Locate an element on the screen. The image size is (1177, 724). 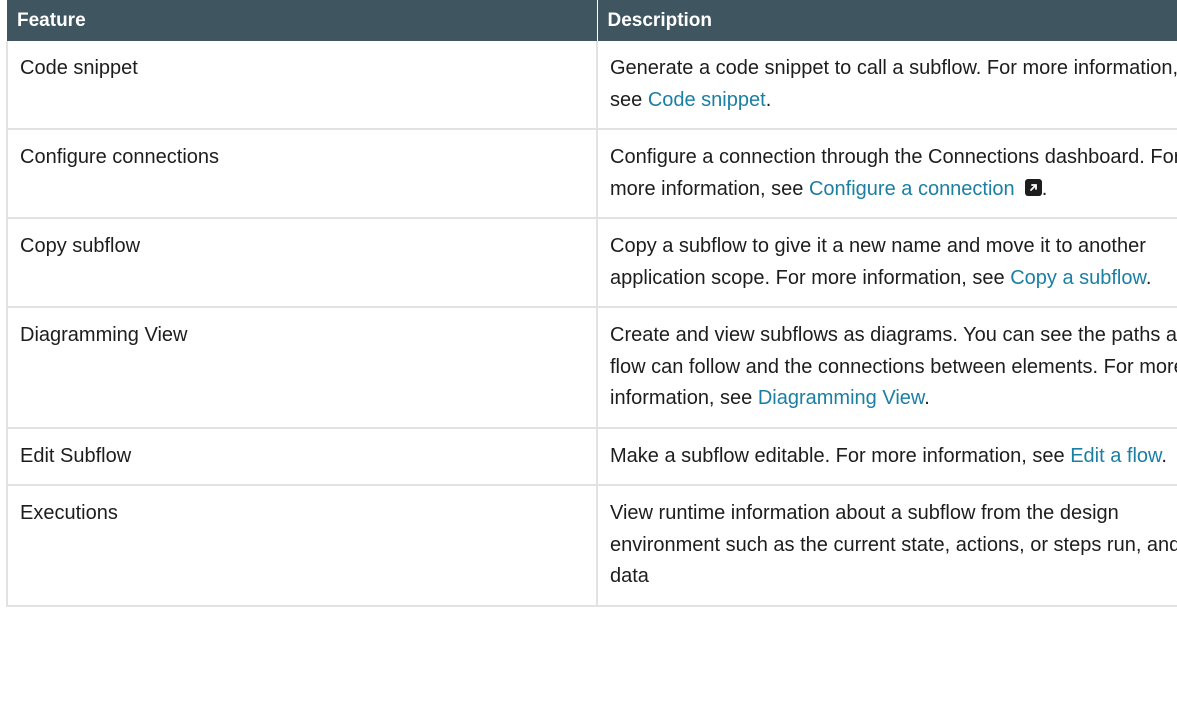
edit-flow-link: Edit a flow is located at coordinates (1115, 456).